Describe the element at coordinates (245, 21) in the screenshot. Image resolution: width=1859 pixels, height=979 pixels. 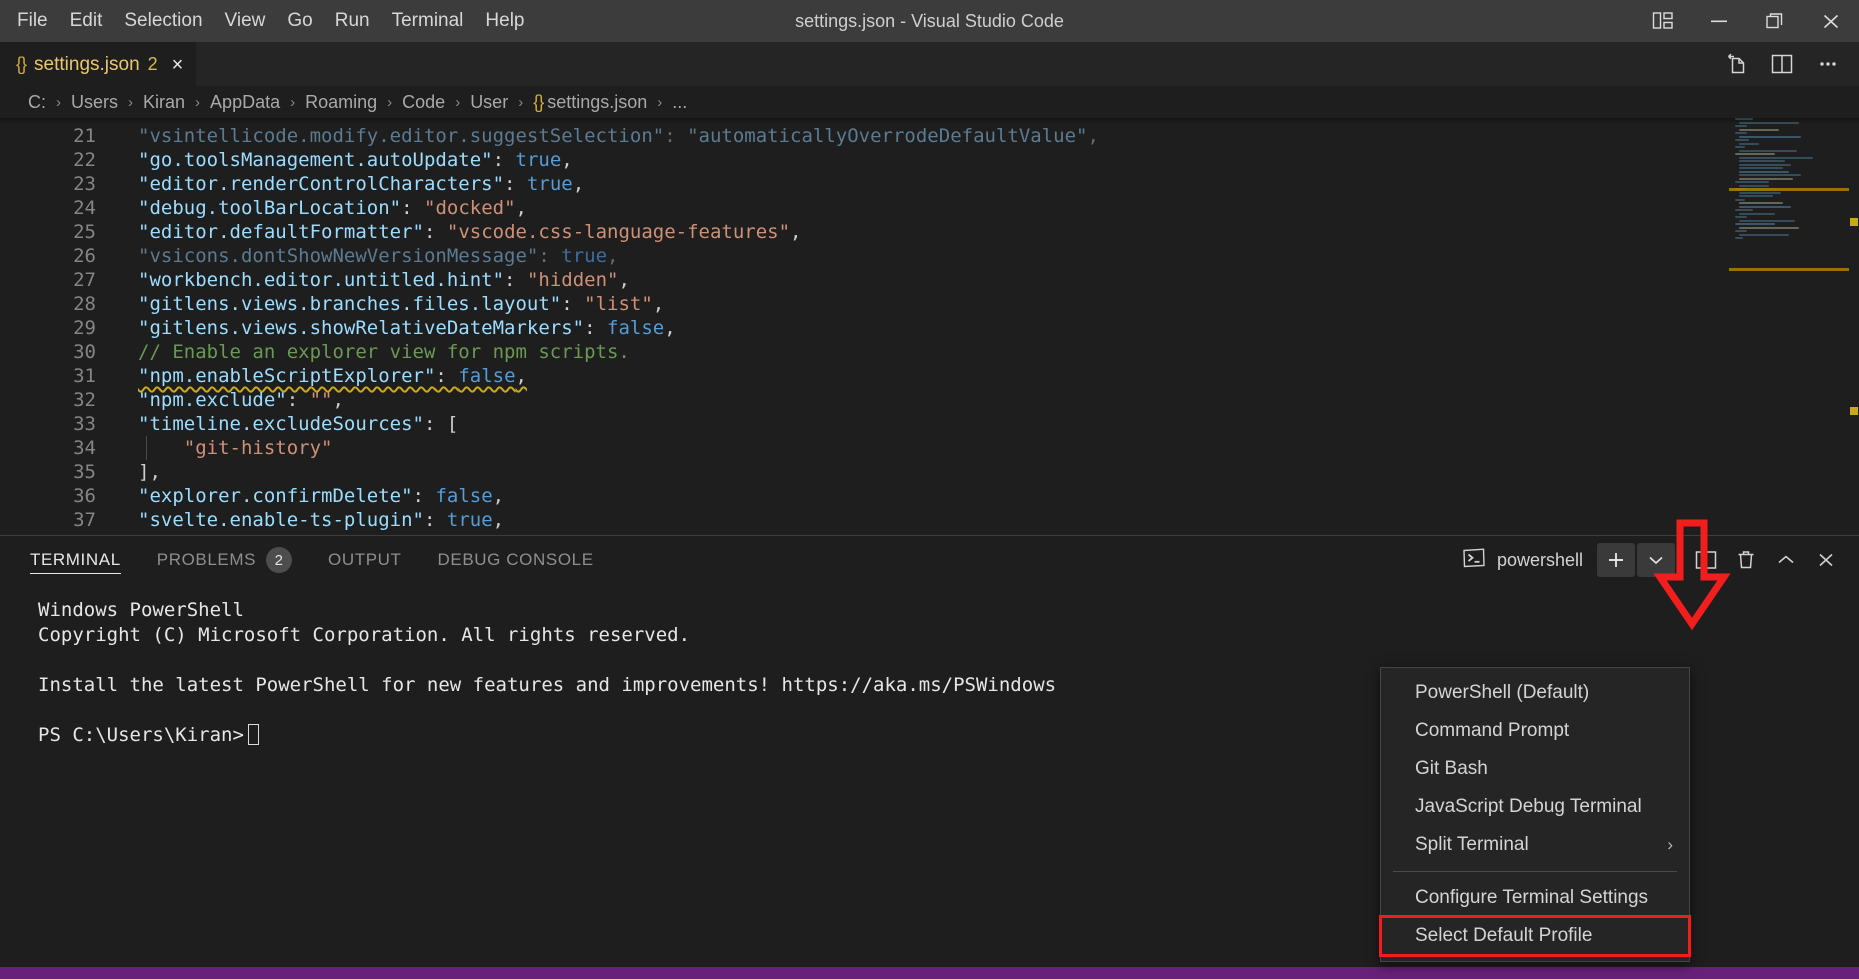
I see `menu-item-view: View` at that location.